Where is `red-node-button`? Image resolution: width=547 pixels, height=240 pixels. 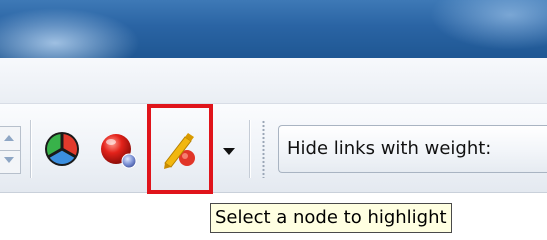 red-node-button is located at coordinates (118, 149).